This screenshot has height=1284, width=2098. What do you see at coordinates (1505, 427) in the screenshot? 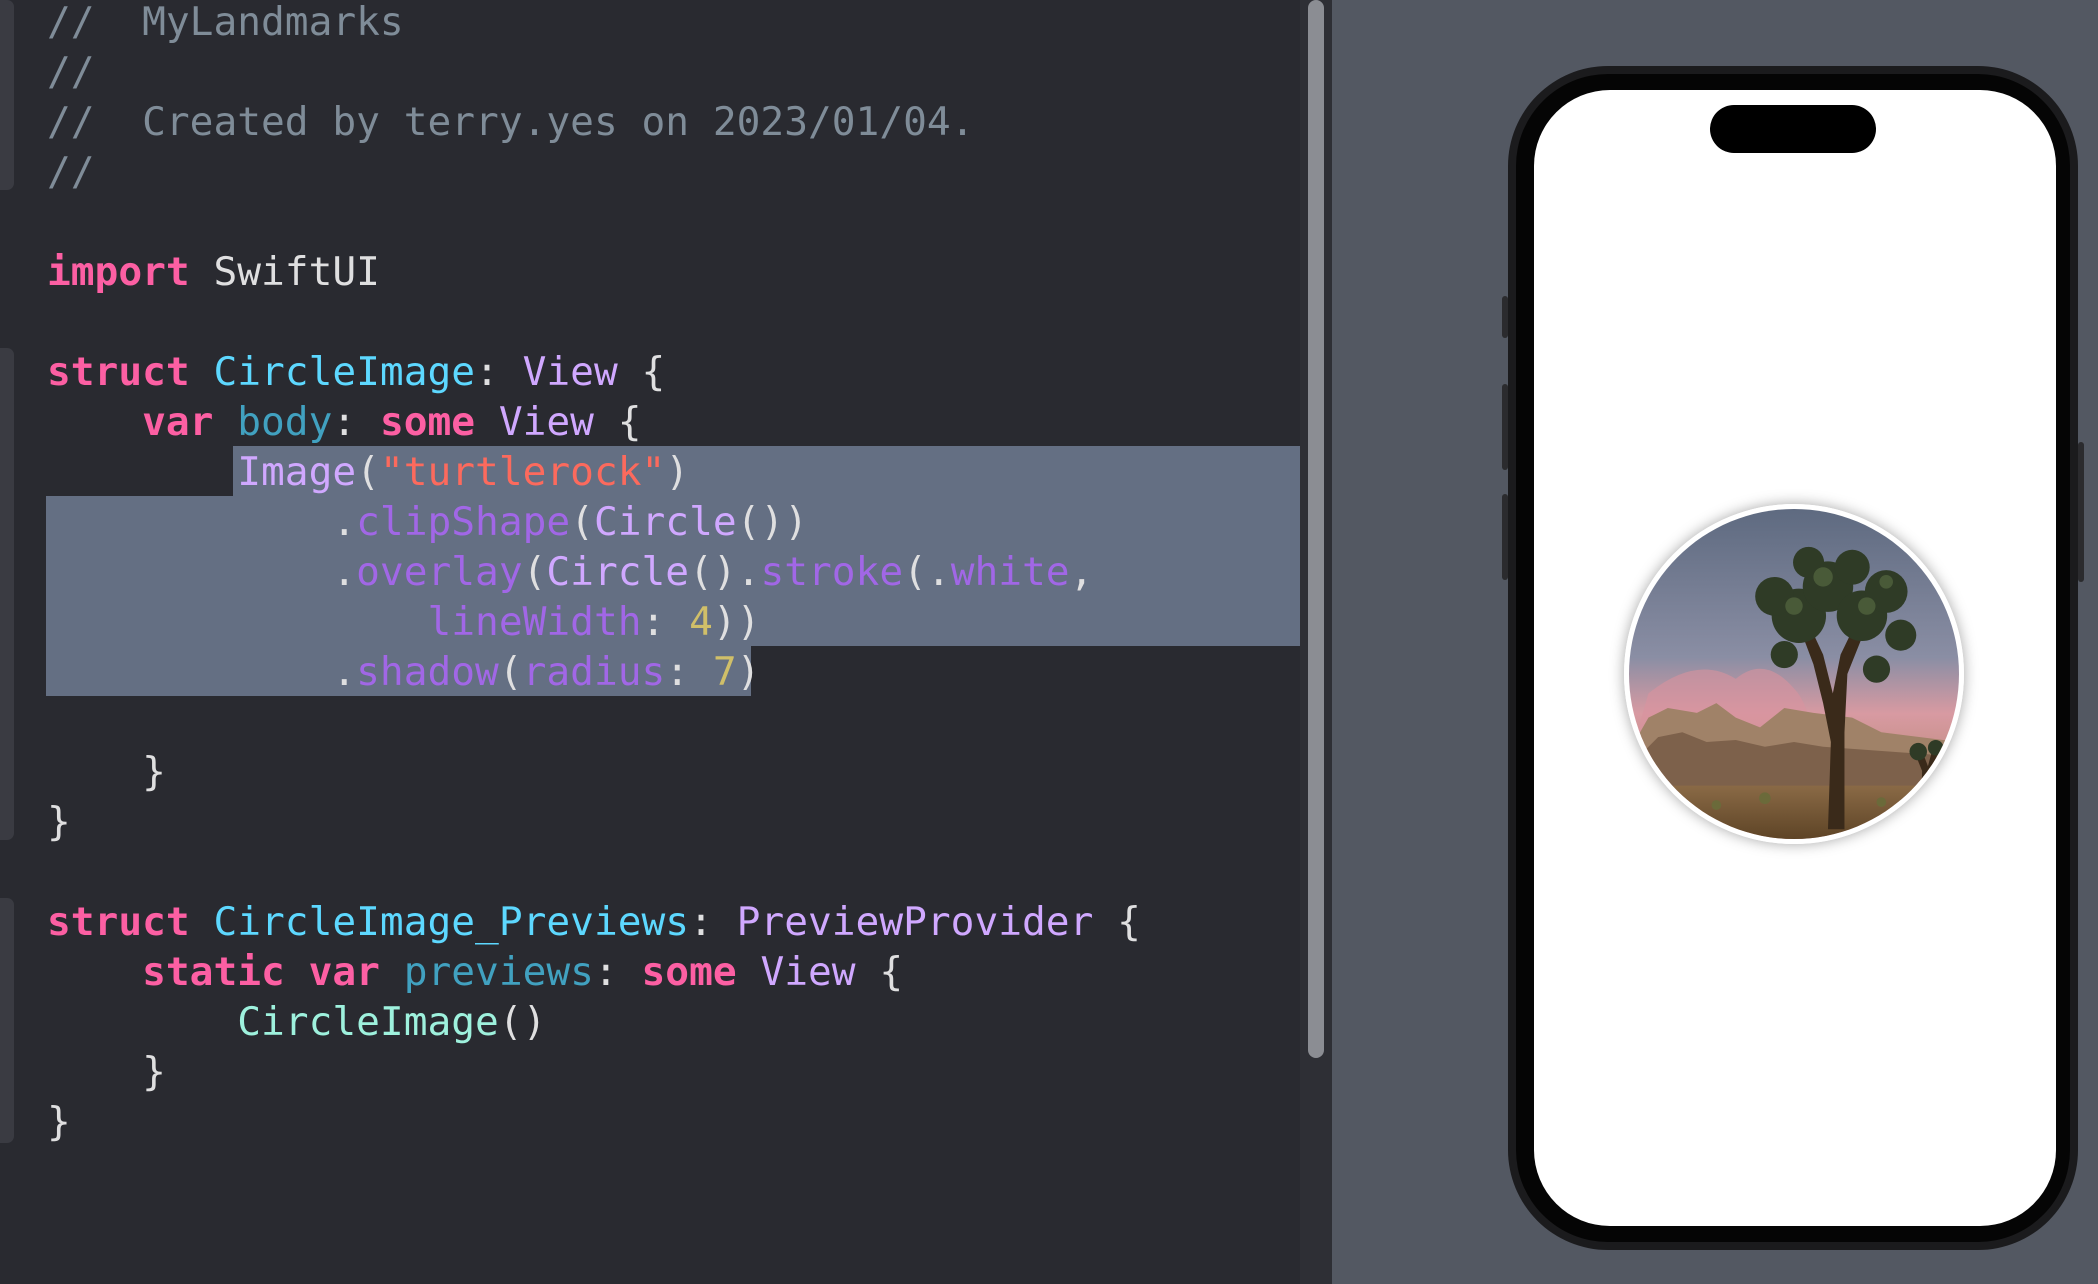
I see `volume-up-button` at bounding box center [1505, 427].